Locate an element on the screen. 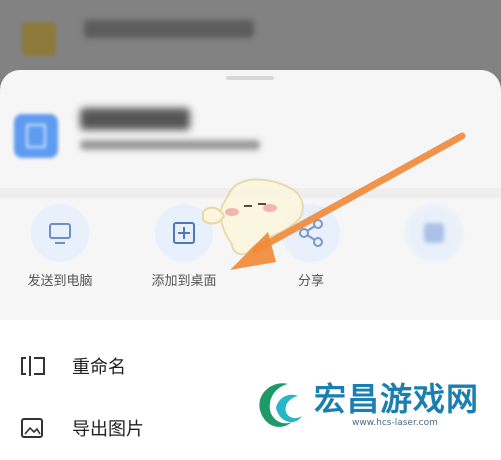 This screenshot has height=460, width=501. watermark-brand: 宏昌游戏网 is located at coordinates (397, 399).